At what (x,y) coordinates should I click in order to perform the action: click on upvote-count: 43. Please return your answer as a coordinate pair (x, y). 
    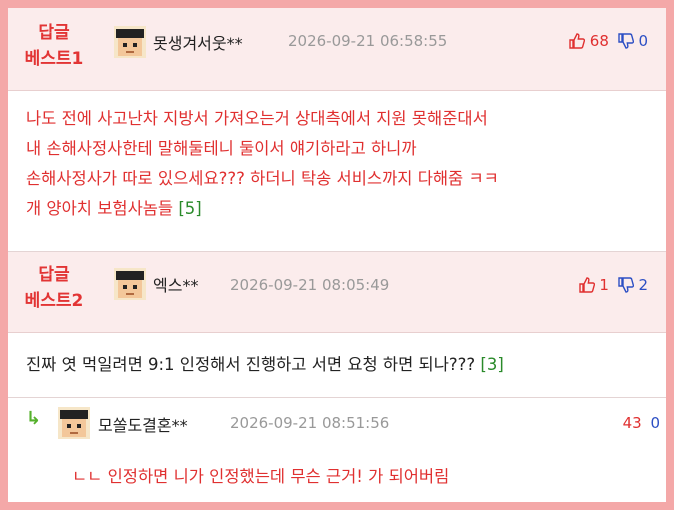
    Looking at the image, I should click on (632, 423).